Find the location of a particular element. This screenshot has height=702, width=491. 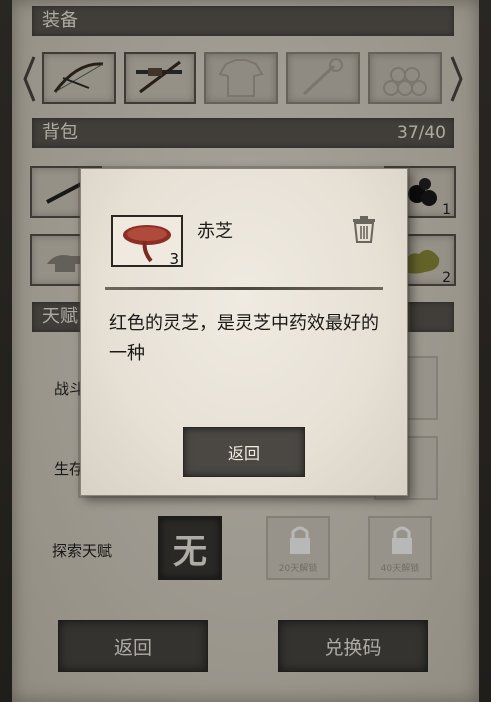

item-name: 赤芝 is located at coordinates (215, 231).